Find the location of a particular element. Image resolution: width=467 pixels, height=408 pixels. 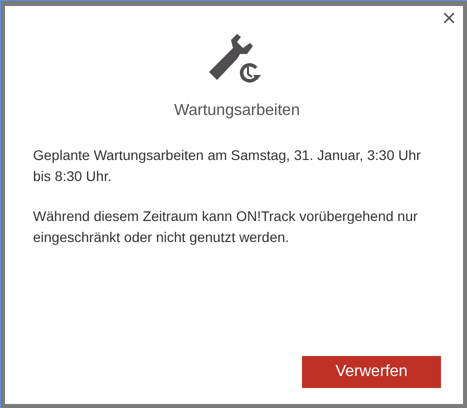

message-text: Geplante Wartungsarbeiten am Samstag, 31. Januar, 3:30 Uhr bis 8:30 Uhr. is located at coordinates (227, 166).